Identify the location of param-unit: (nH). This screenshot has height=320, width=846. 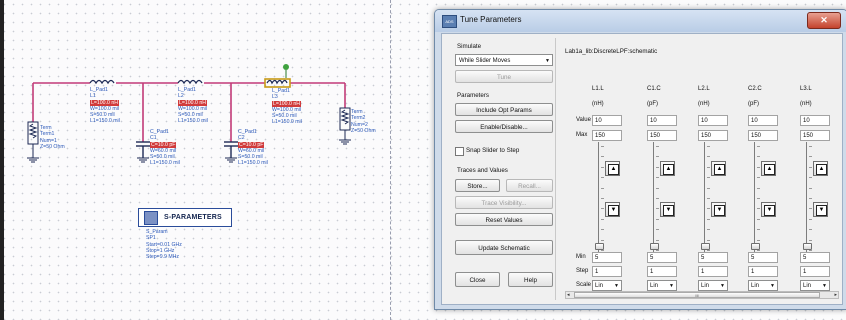
(598, 104).